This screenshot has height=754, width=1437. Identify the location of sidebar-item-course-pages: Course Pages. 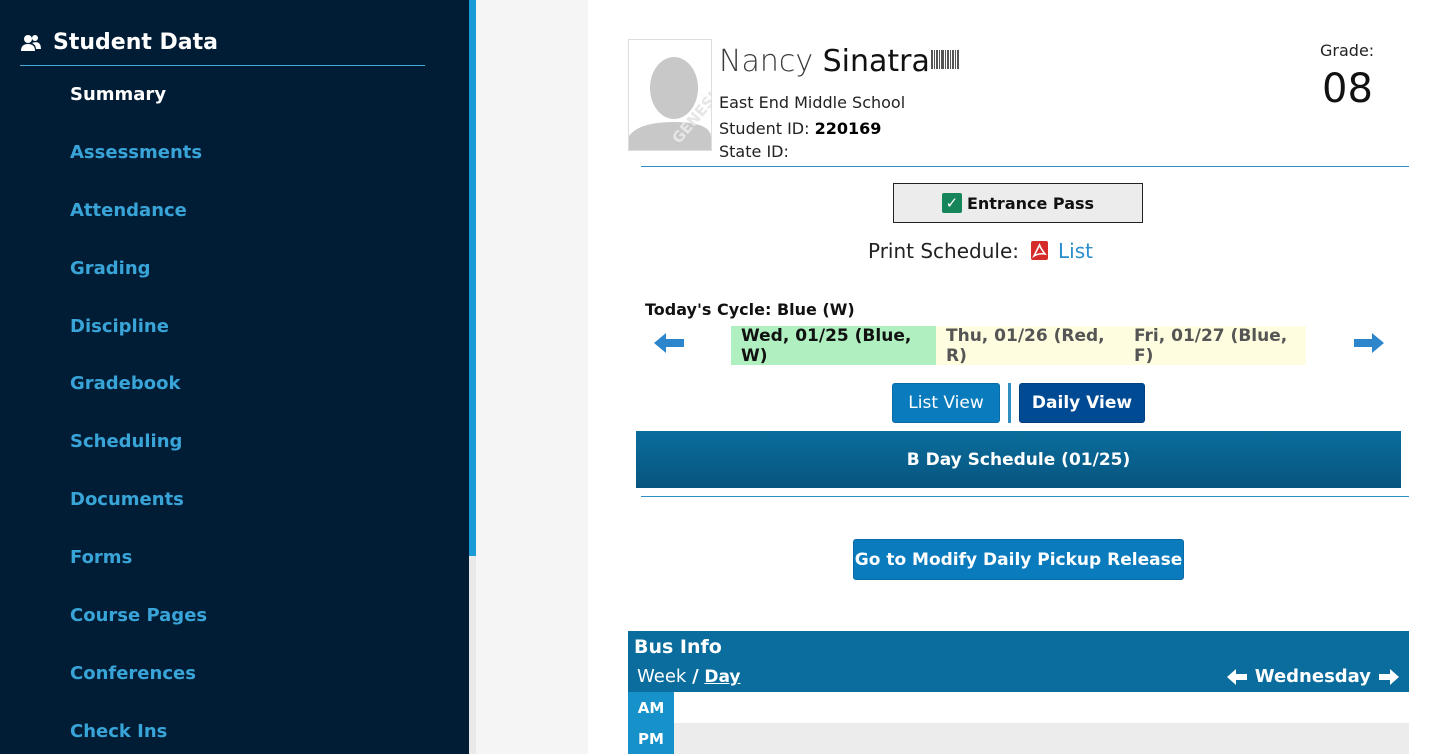
(138, 615).